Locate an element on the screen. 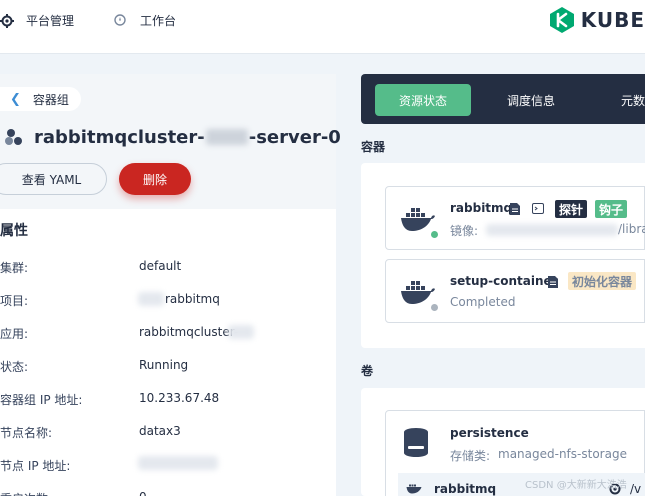 The width and height of the screenshot is (645, 496). property-row-cluster: 集群: default is located at coordinates (168, 264).